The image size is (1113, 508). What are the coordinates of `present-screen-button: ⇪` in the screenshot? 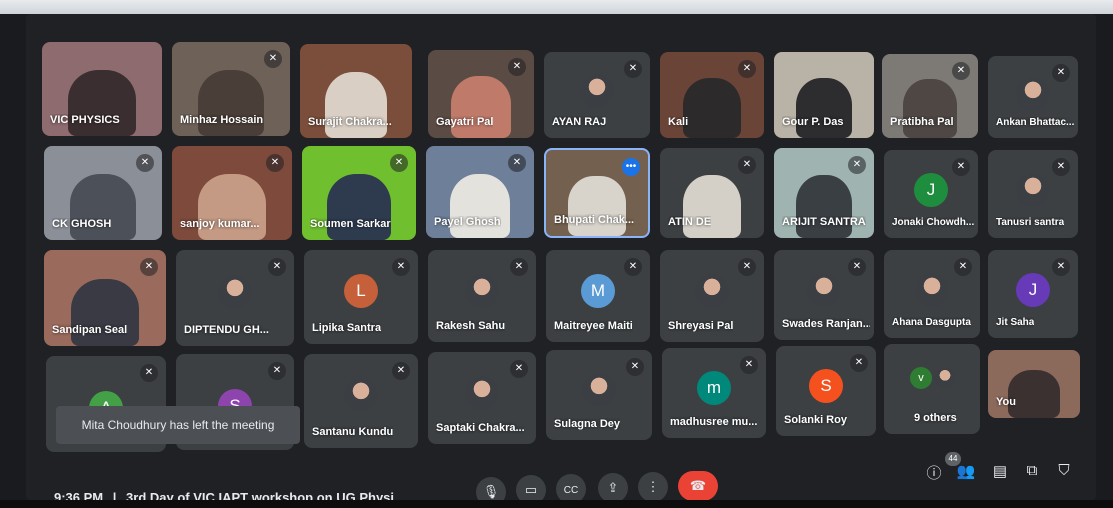 It's located at (613, 488).